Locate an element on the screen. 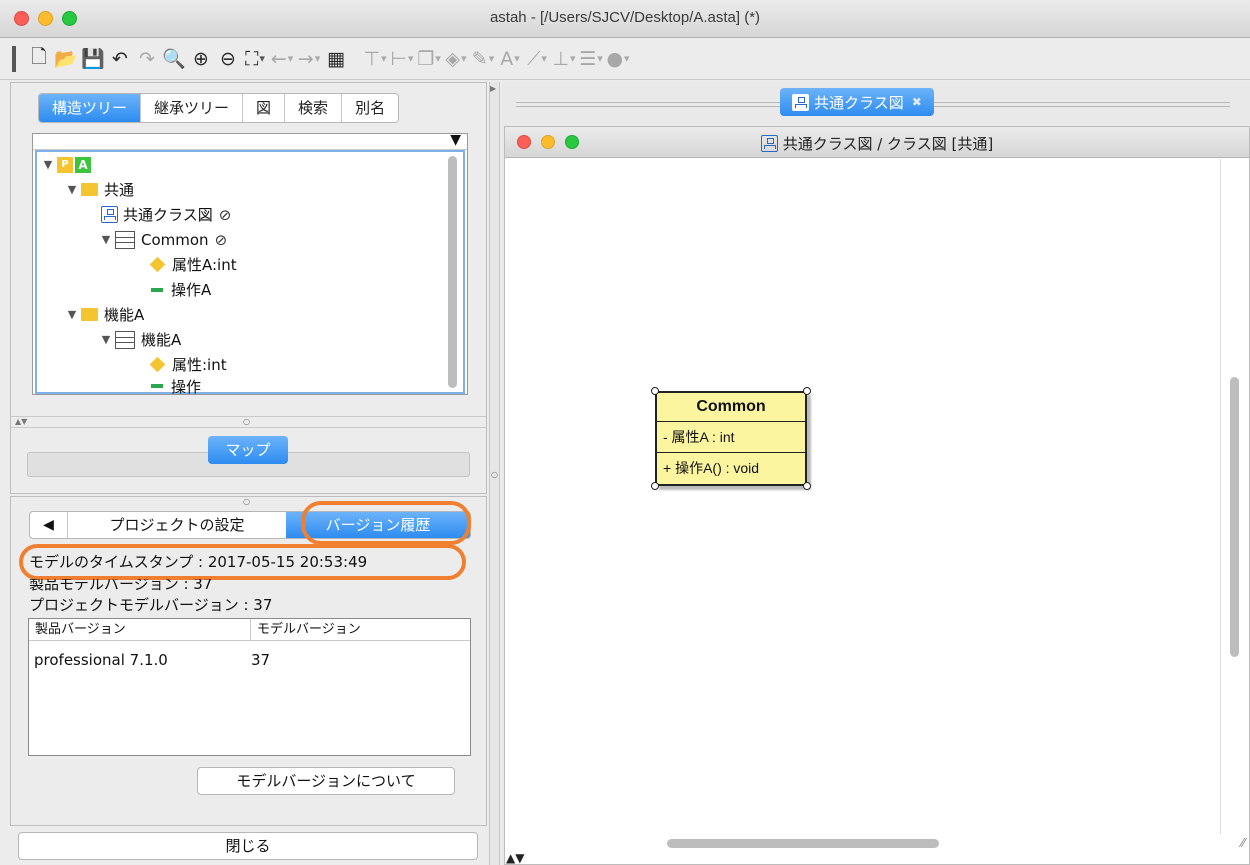 The height and width of the screenshot is (865, 1250). zoom-out-icon: ⊖ is located at coordinates (228, 59).